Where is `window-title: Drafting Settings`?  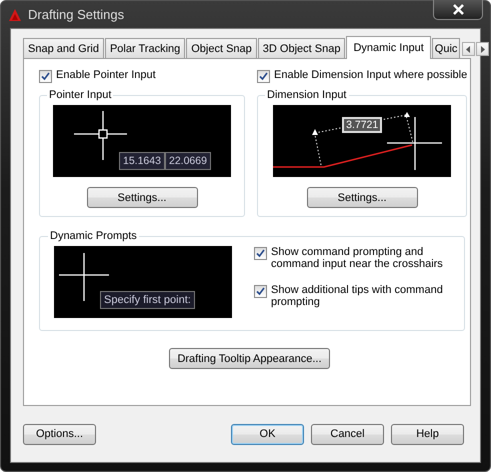 window-title: Drafting Settings is located at coordinates (76, 14).